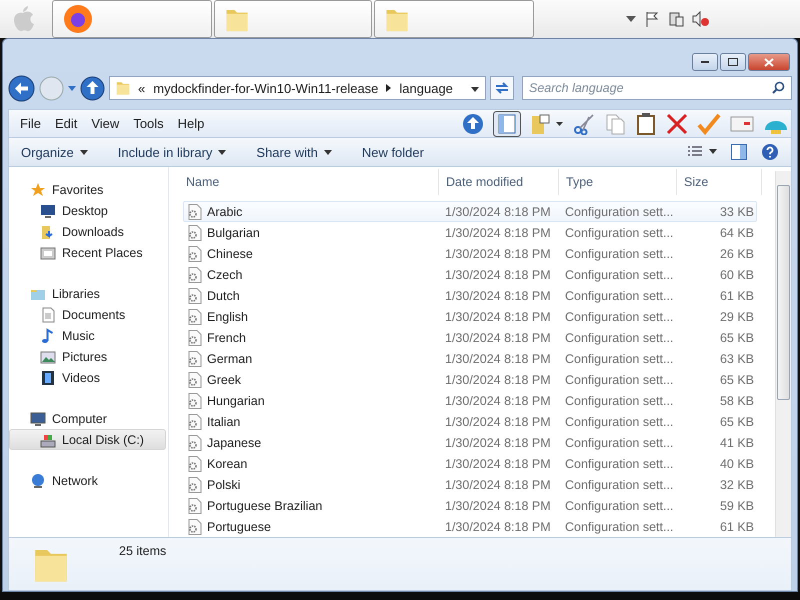 The height and width of the screenshot is (600, 800). Describe the element at coordinates (265, 88) in the screenshot. I see `breadcrumb: mydockfinder-for-Win10-Win11-release` at that location.